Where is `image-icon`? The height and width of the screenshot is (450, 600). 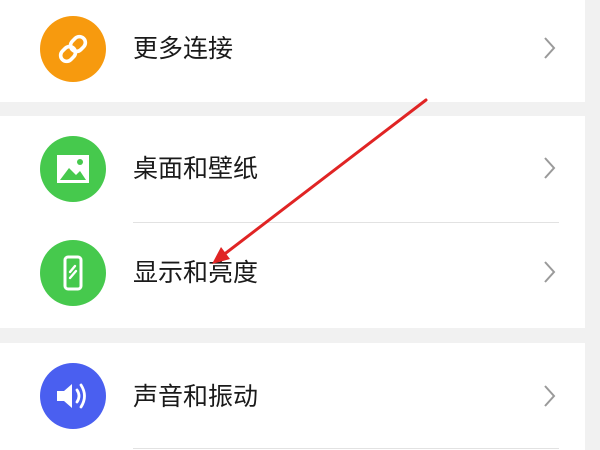 image-icon is located at coordinates (73, 169).